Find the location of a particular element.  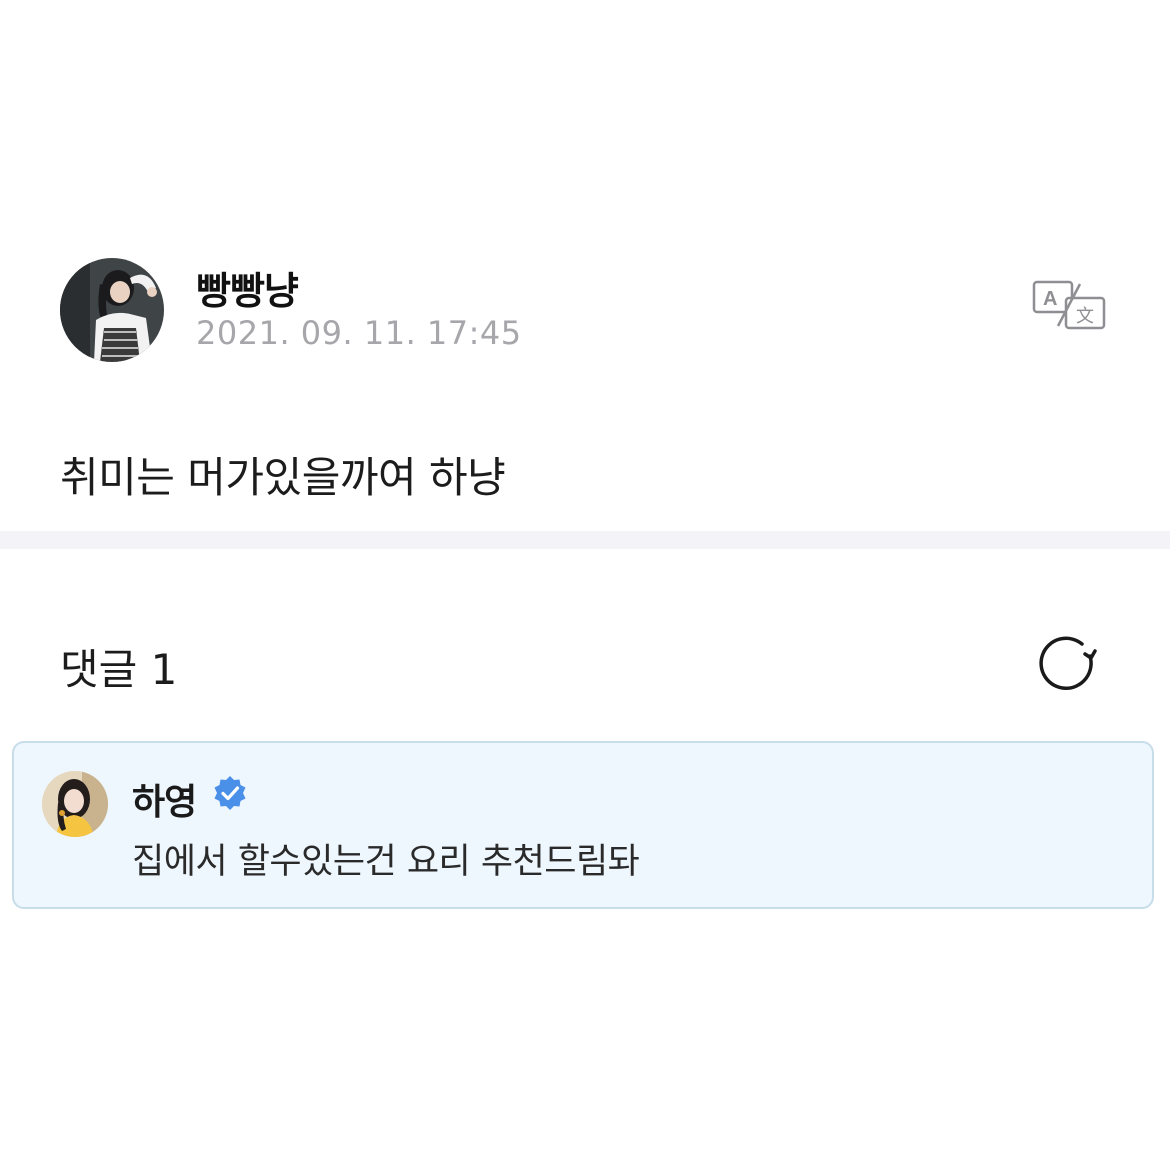

author-name: 빵빵냥 is located at coordinates (247, 287).